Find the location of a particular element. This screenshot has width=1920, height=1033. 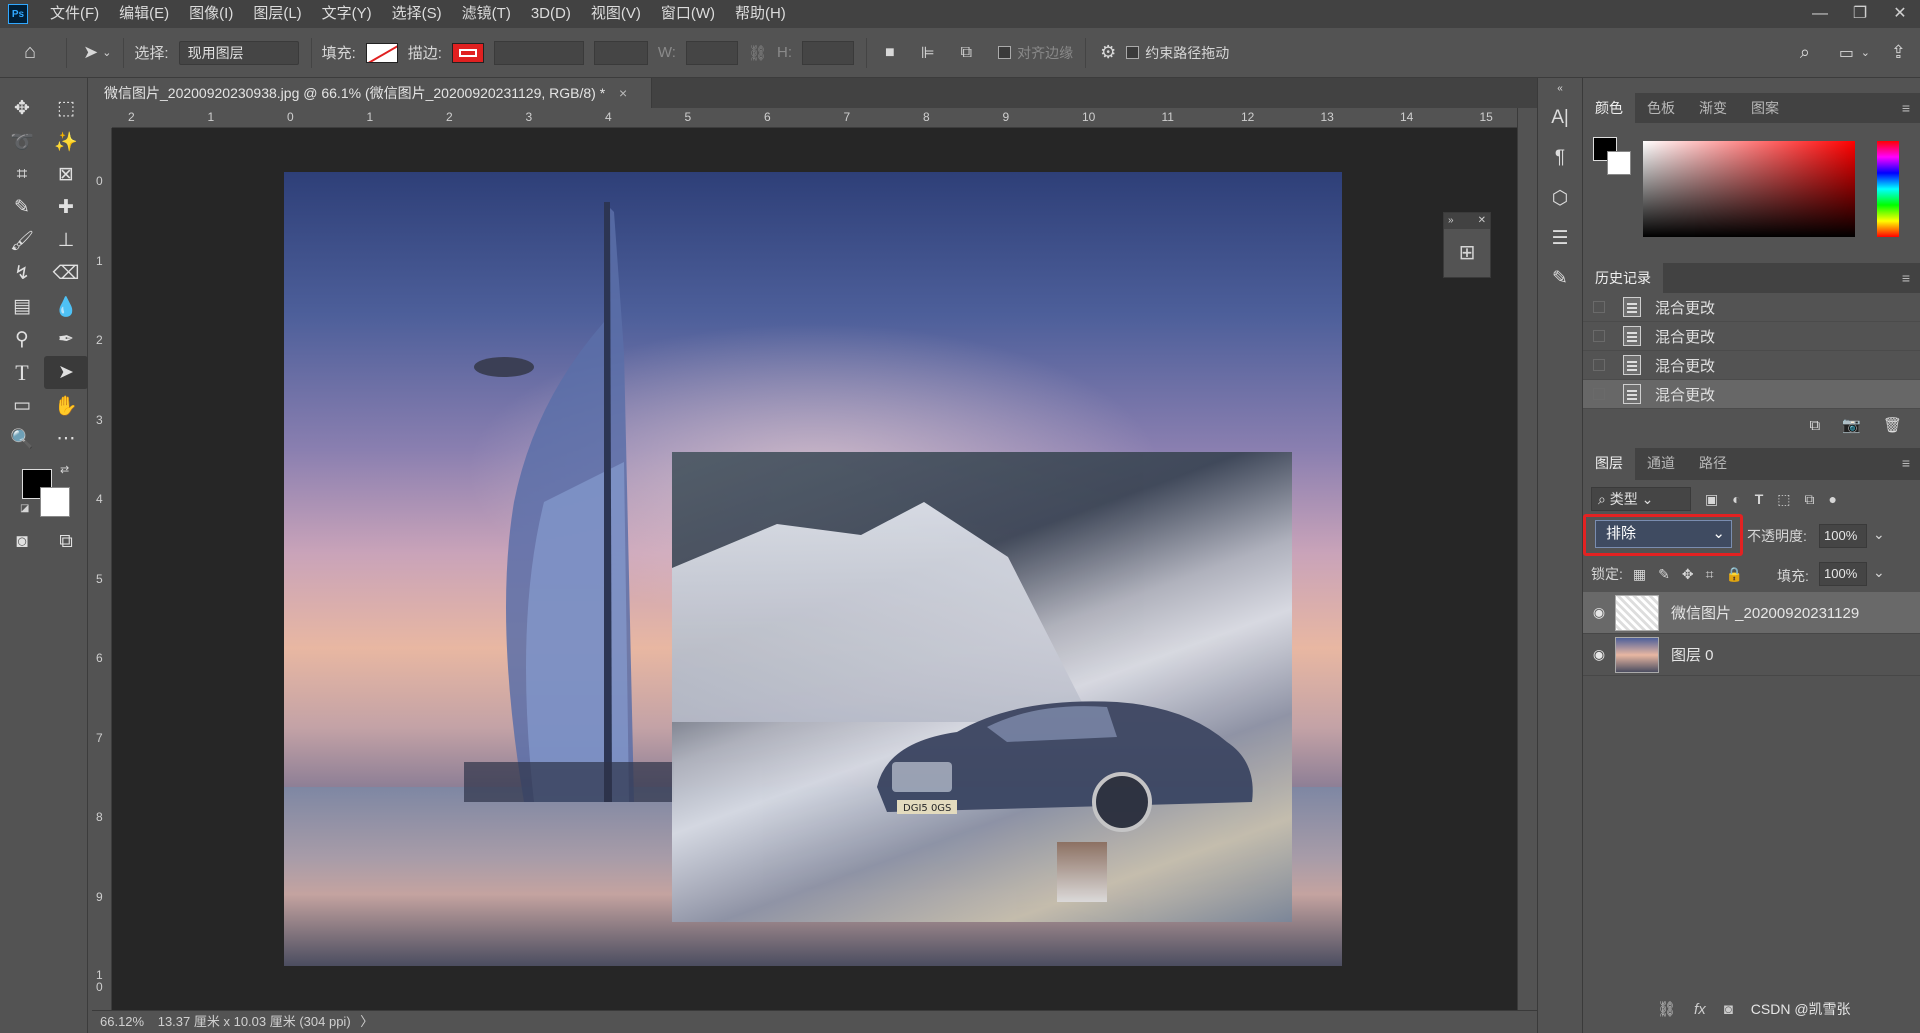

lock-pixels-icon: ✎ is located at coordinates (1664, 574).